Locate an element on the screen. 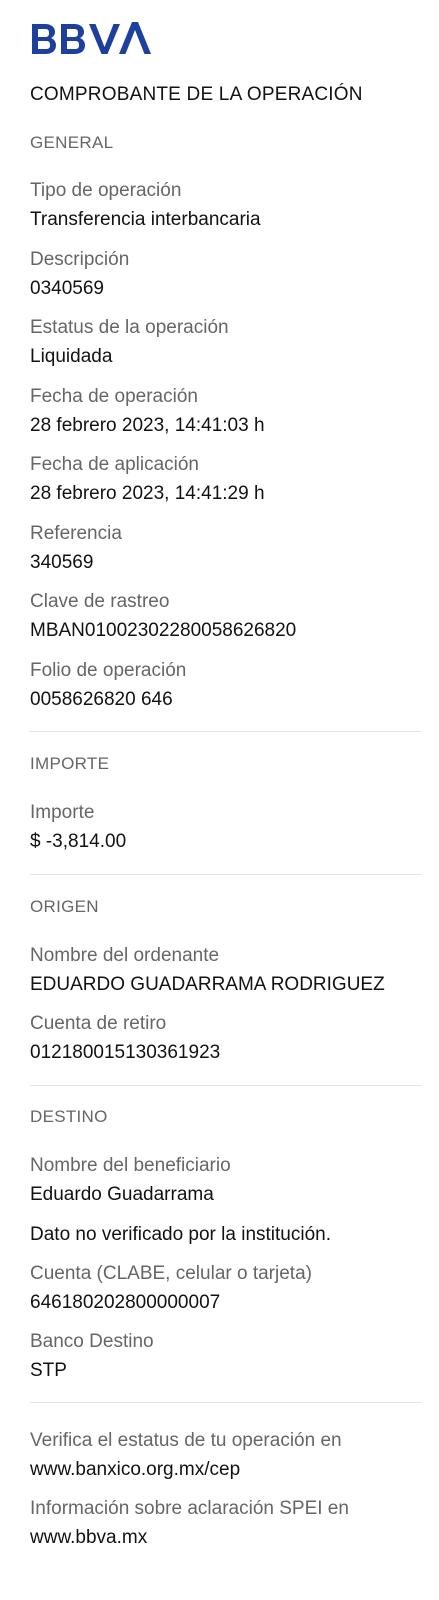  clave-rastreo-value: MBAN01002302280058626820 is located at coordinates (163, 630).